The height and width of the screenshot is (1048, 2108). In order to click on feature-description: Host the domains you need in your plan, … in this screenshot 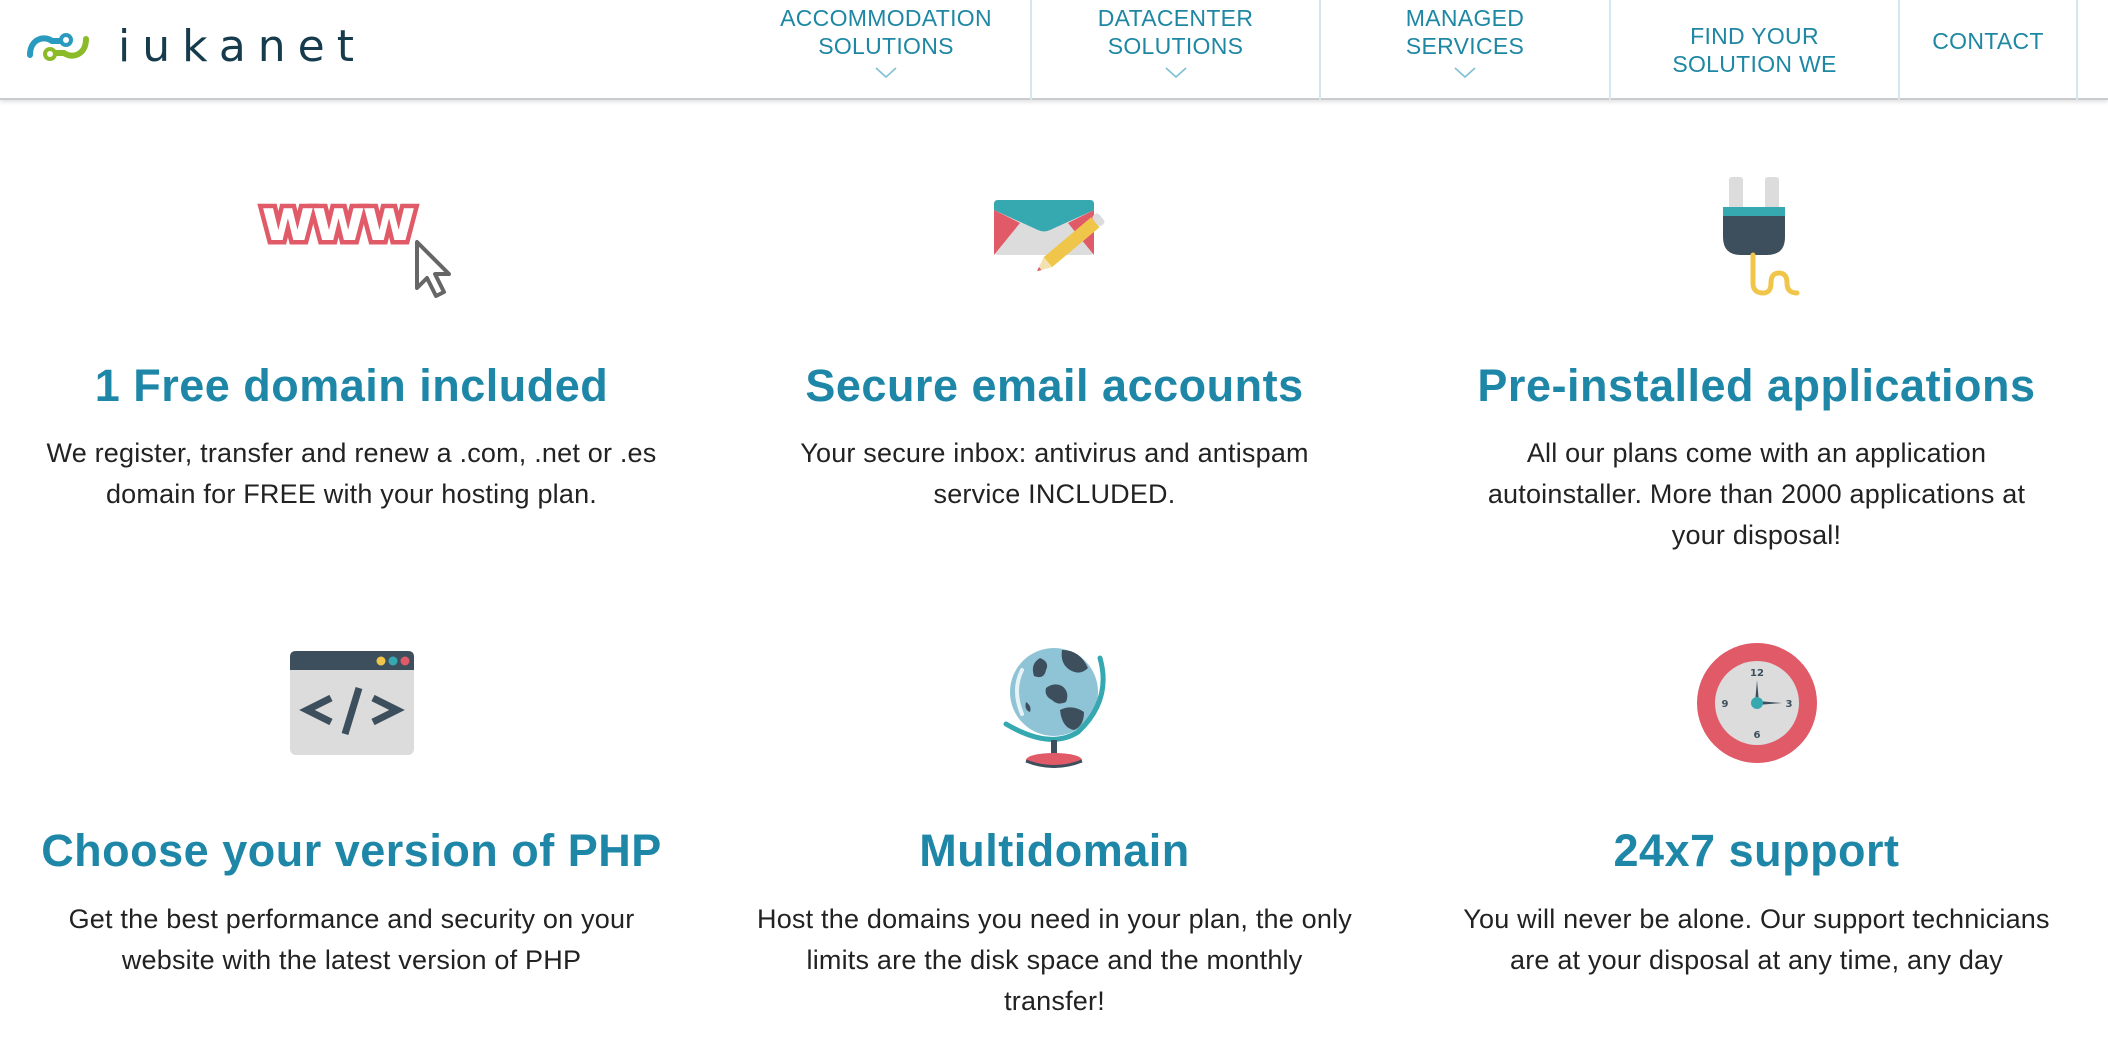, I will do `click(1055, 960)`.